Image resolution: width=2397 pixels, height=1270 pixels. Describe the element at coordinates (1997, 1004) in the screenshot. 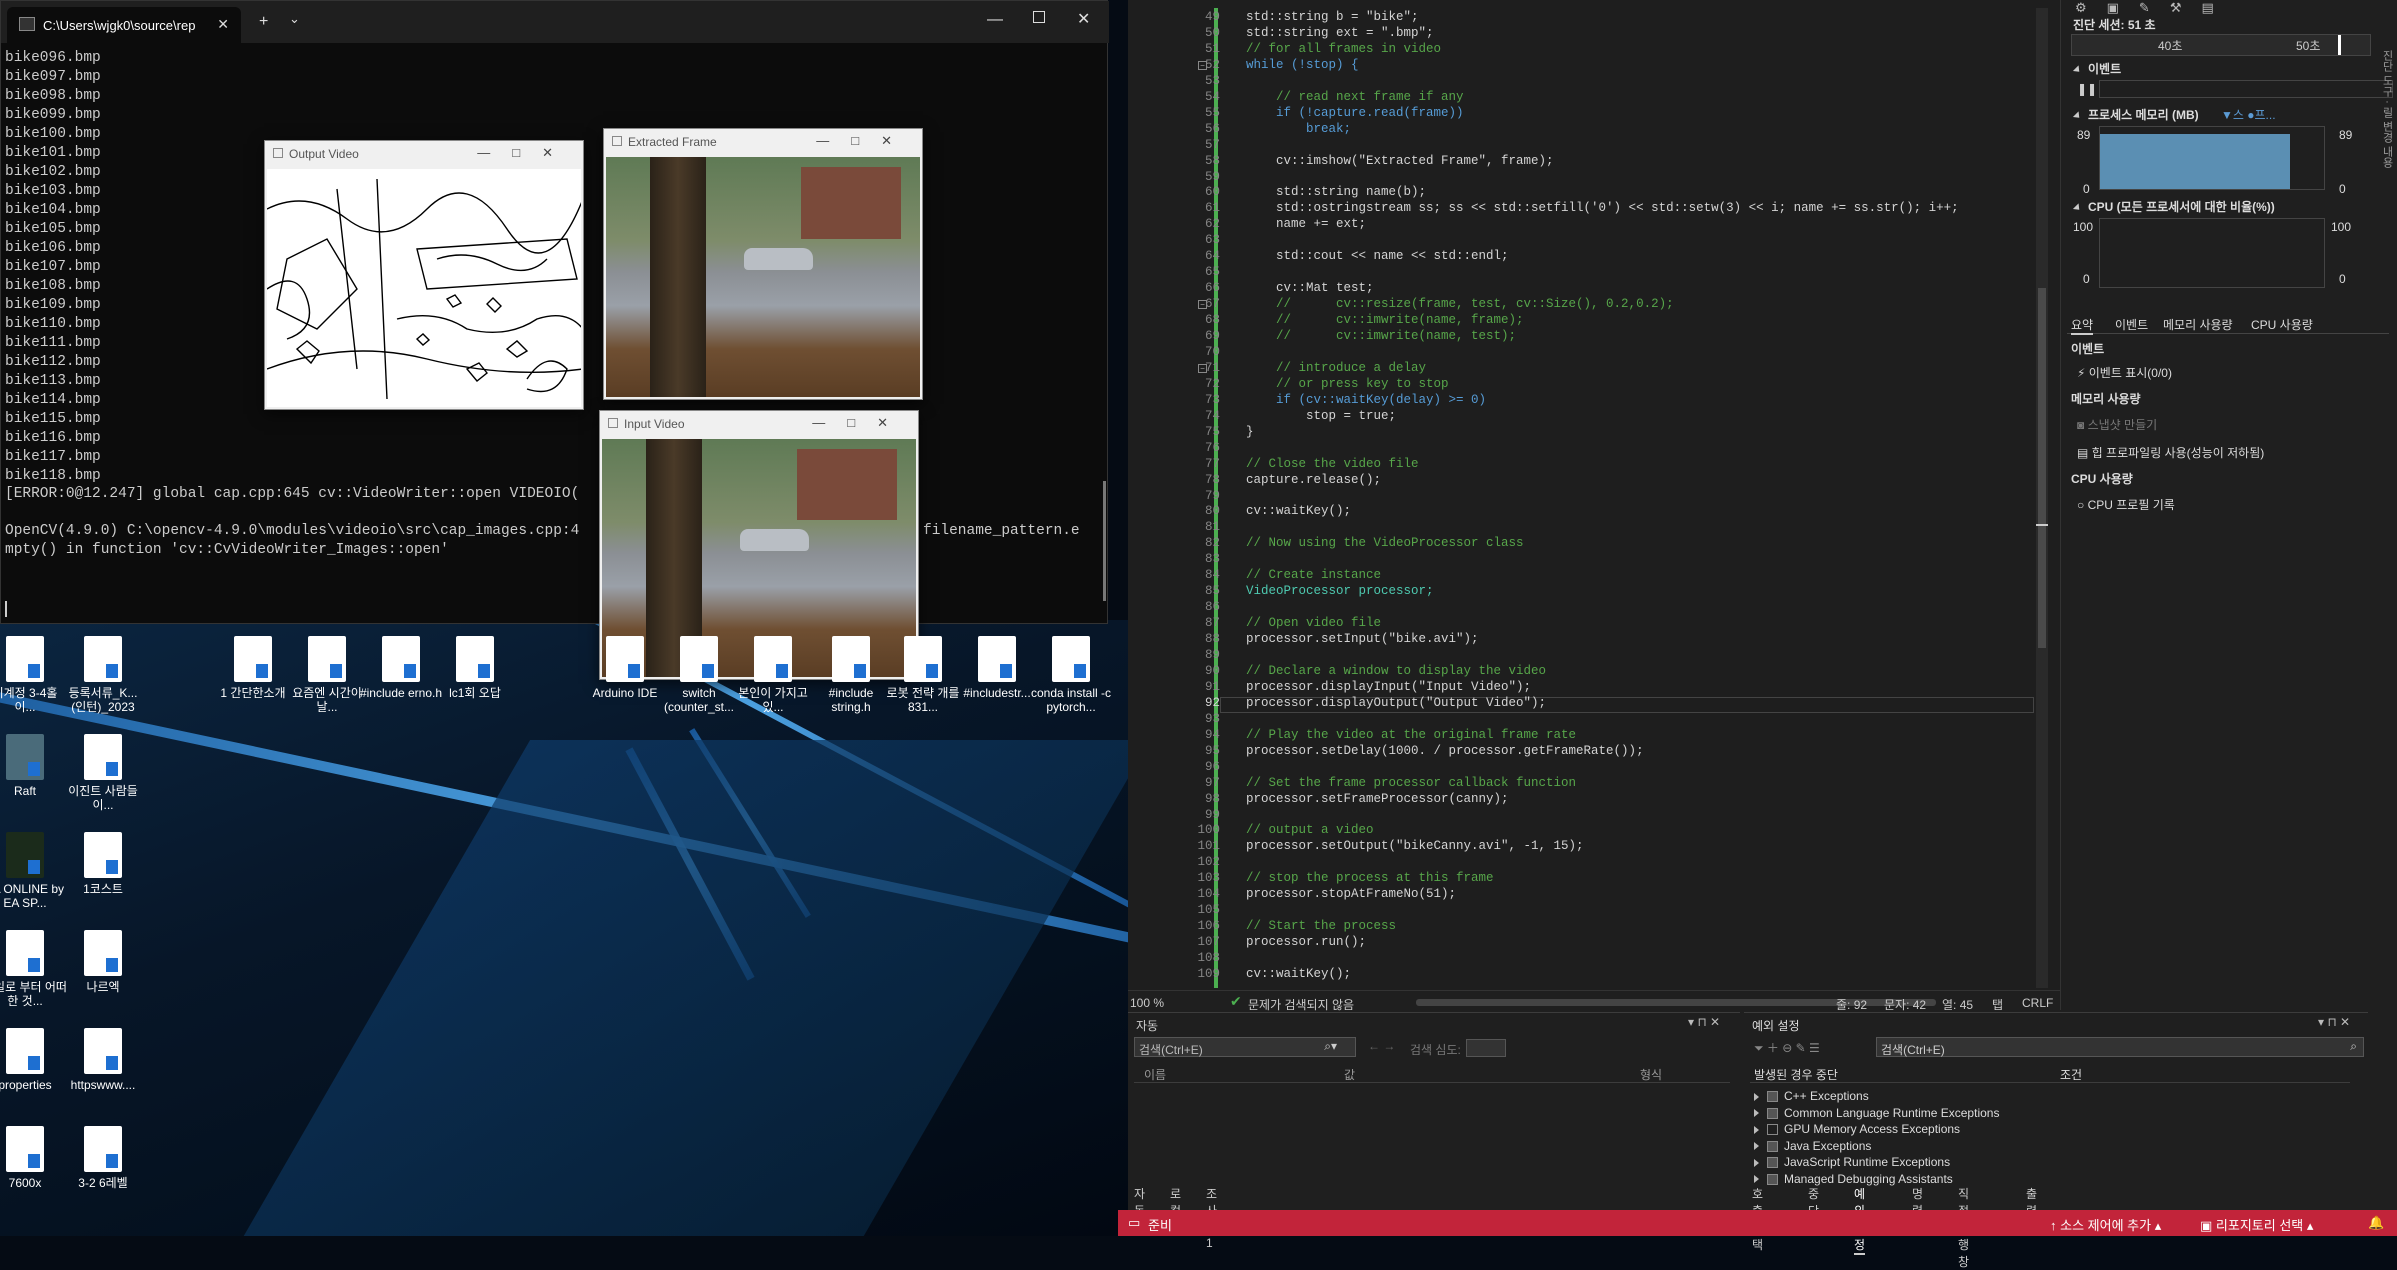

I see `tab-mode: 탭` at that location.